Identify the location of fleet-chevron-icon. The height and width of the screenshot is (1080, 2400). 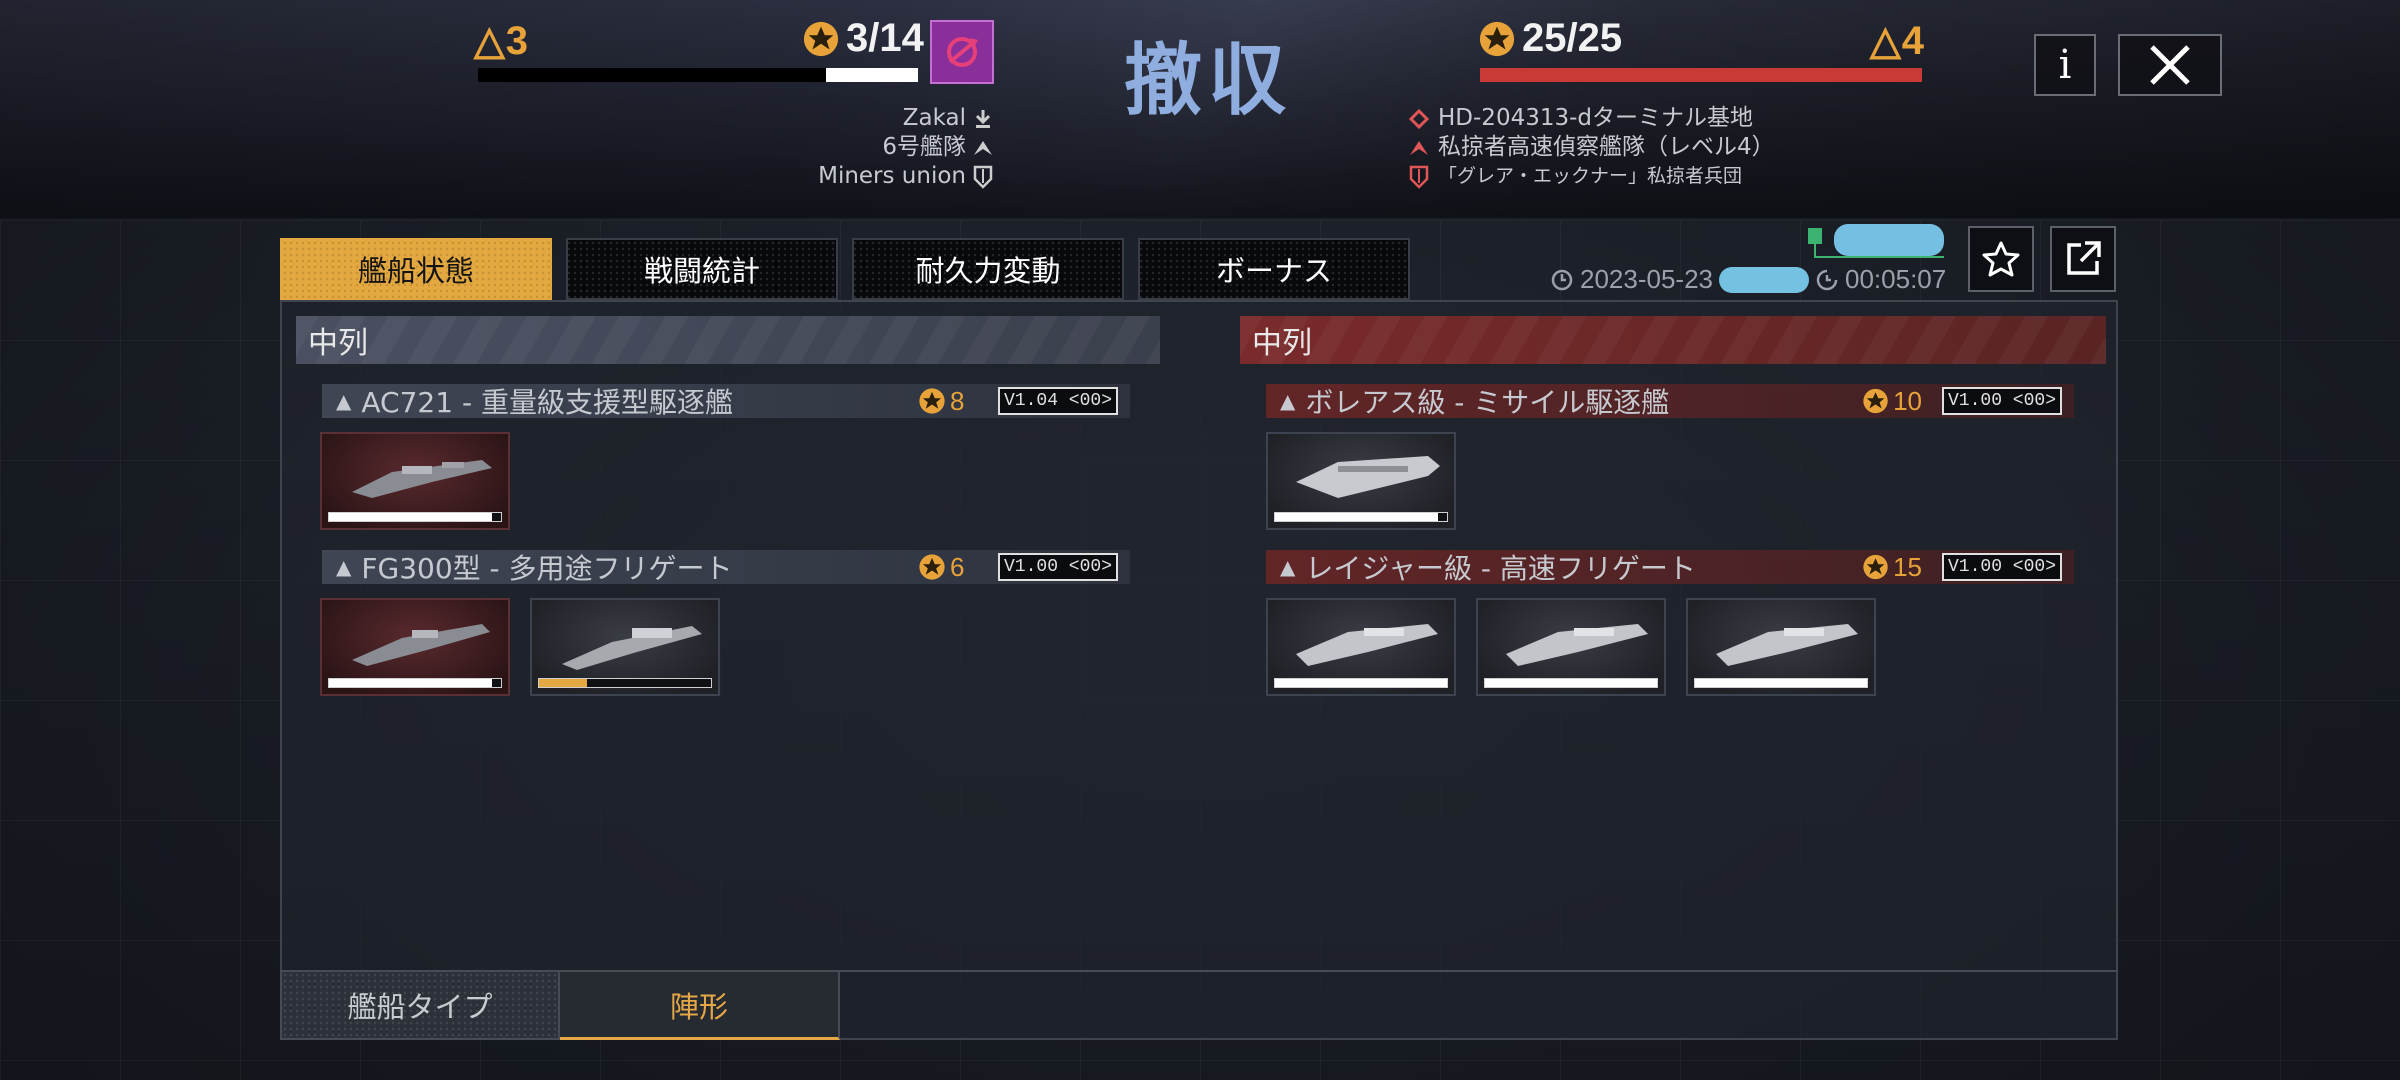
(983, 148).